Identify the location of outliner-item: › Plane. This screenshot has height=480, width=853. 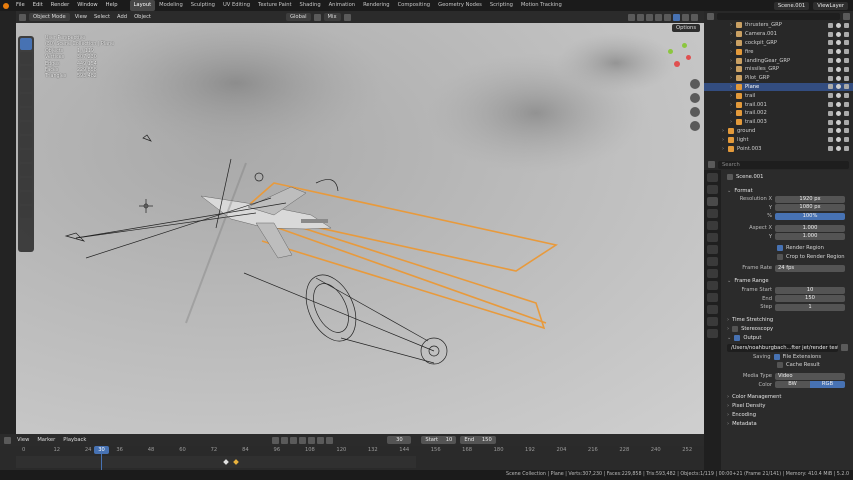
(778, 87).